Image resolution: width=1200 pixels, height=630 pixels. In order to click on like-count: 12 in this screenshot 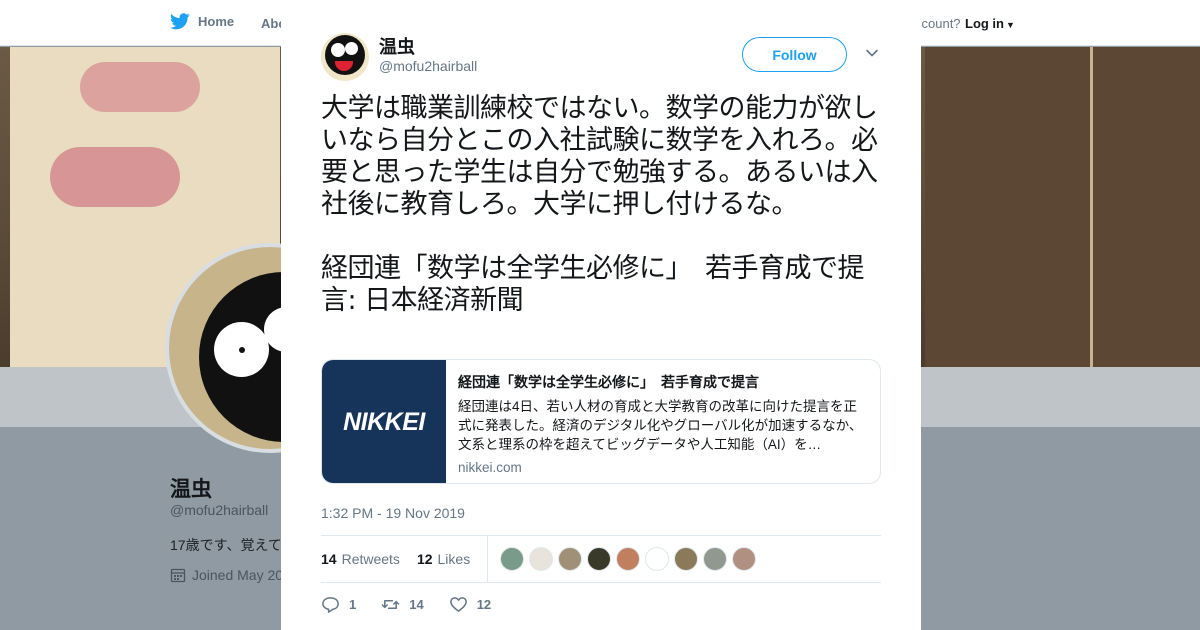, I will do `click(484, 604)`.